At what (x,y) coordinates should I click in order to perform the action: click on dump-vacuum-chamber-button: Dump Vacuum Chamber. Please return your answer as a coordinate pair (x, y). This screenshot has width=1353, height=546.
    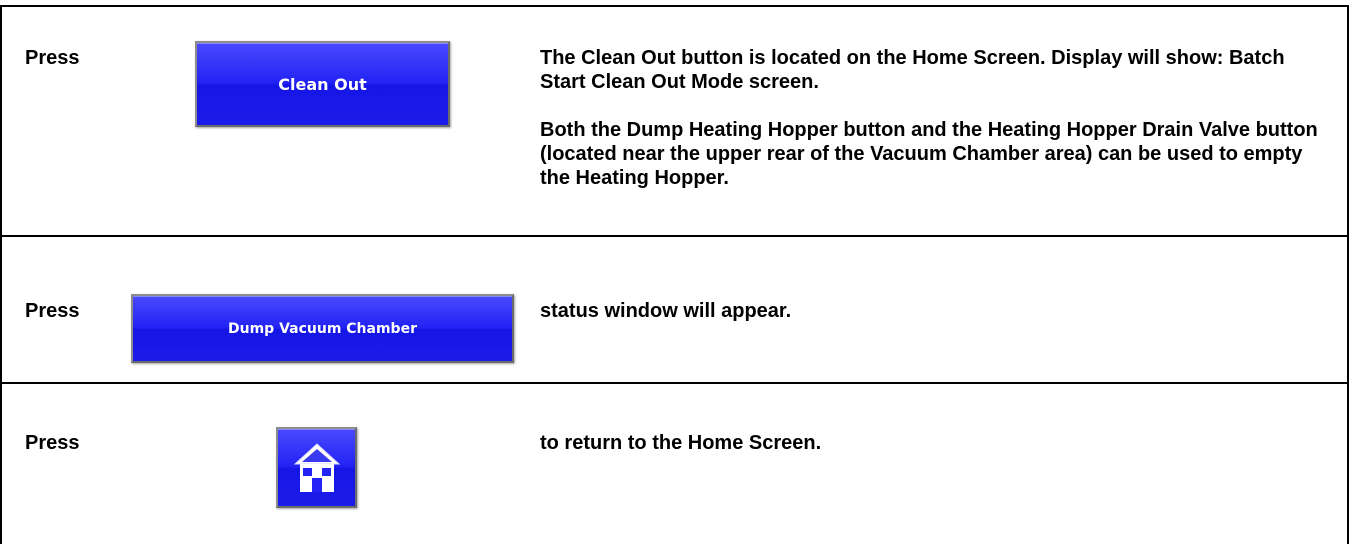
    Looking at the image, I should click on (322, 328).